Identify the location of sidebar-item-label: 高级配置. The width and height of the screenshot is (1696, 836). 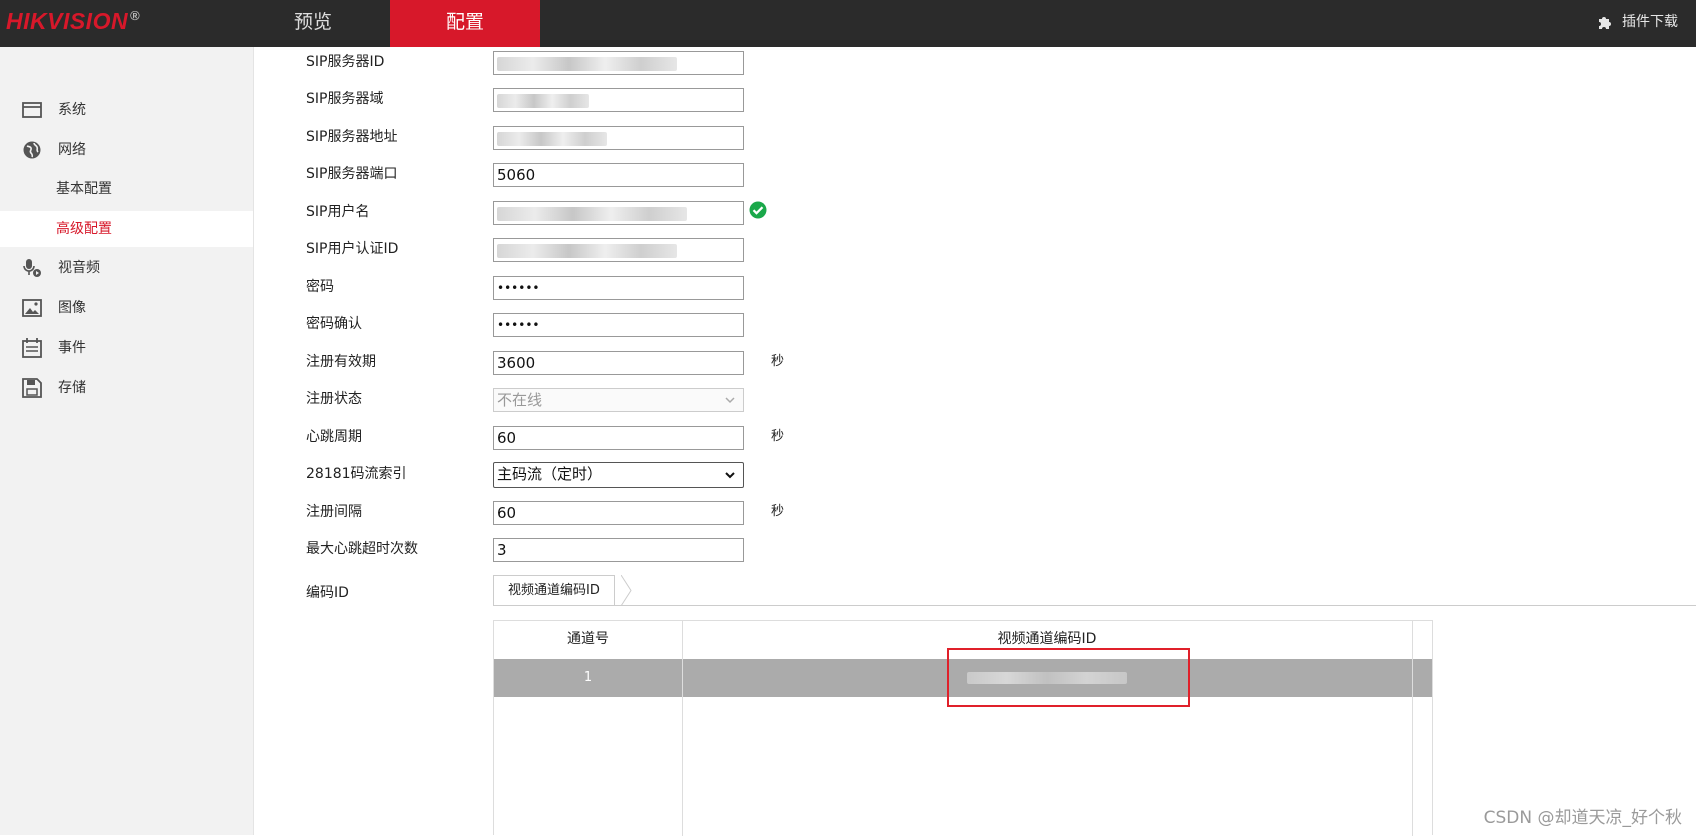
(84, 229).